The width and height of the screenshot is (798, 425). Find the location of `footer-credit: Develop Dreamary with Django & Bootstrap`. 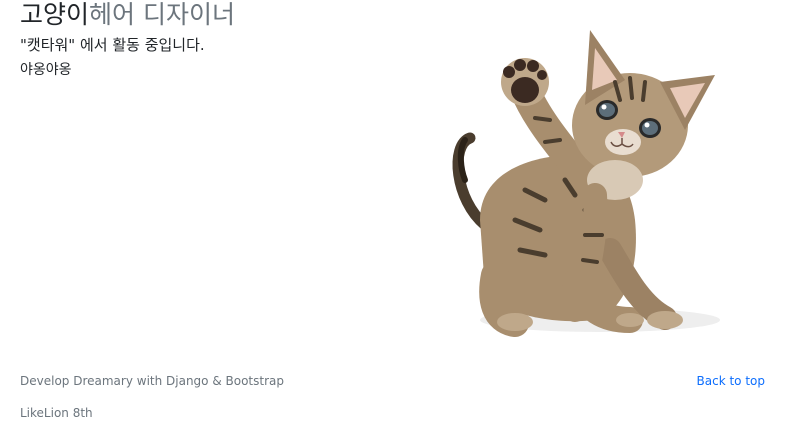

footer-credit: Develop Dreamary with Django & Bootstrap is located at coordinates (152, 381).